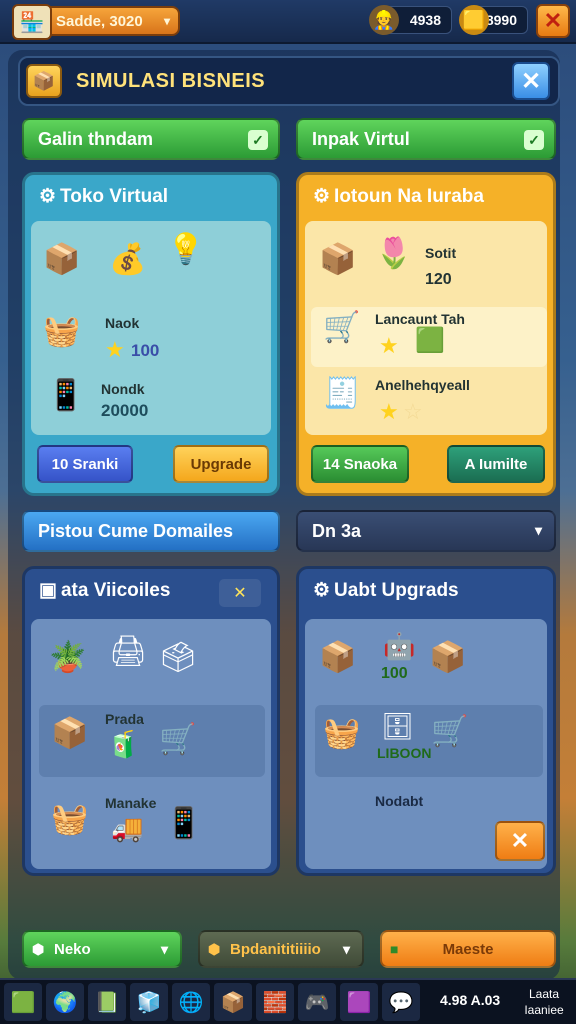  Describe the element at coordinates (288, 22) in the screenshot. I see `top-bar: 🏪 Sadde, 3020 ▾ 👷 4938 🟨 8990 ✕` at that location.